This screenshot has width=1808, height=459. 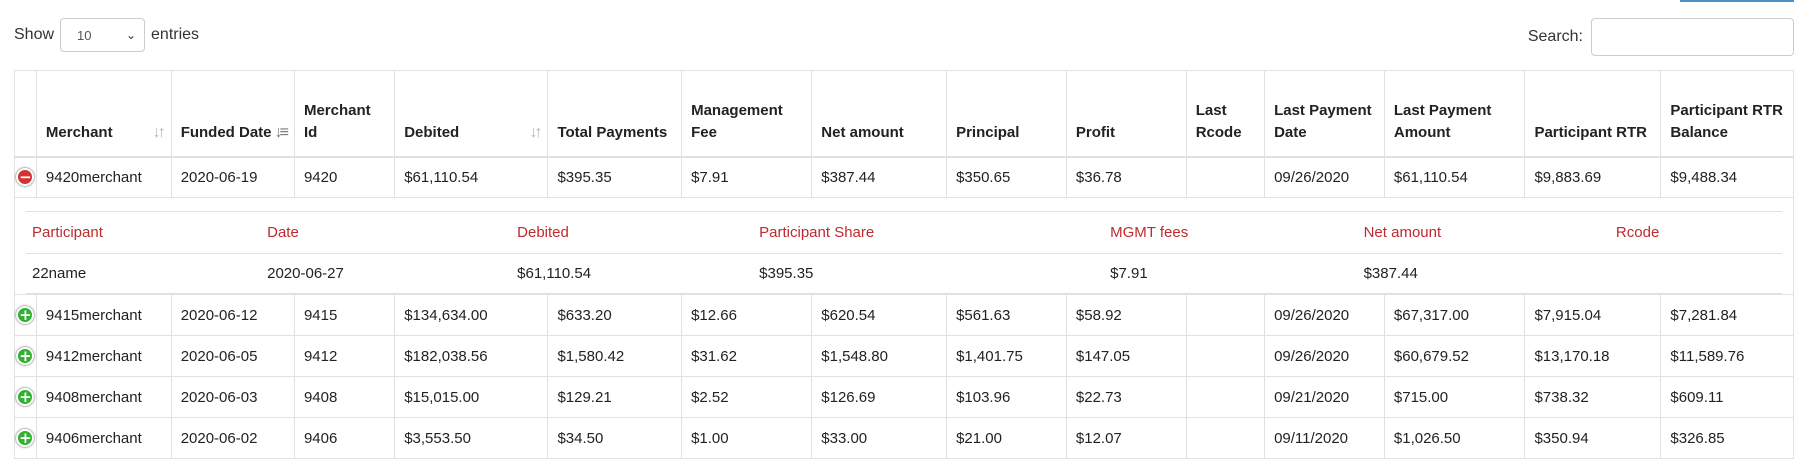 What do you see at coordinates (1695, 273) in the screenshot?
I see `participant-cell-rcode` at bounding box center [1695, 273].